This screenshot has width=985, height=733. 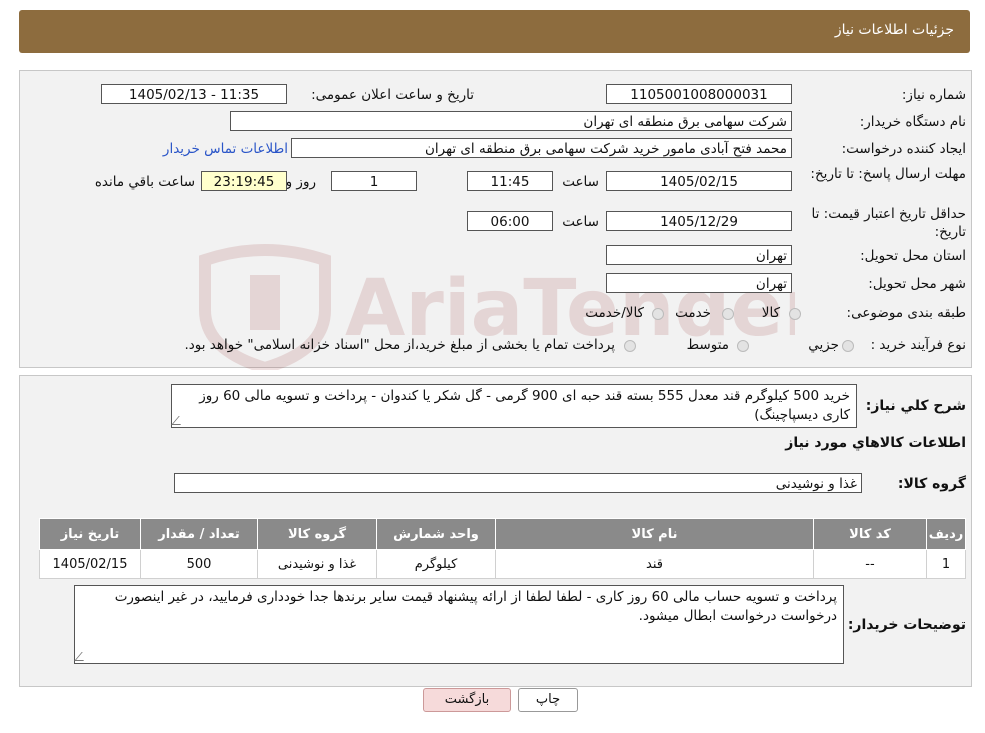 What do you see at coordinates (580, 182) in the screenshot?
I see `reply-time-label: ساعت` at bounding box center [580, 182].